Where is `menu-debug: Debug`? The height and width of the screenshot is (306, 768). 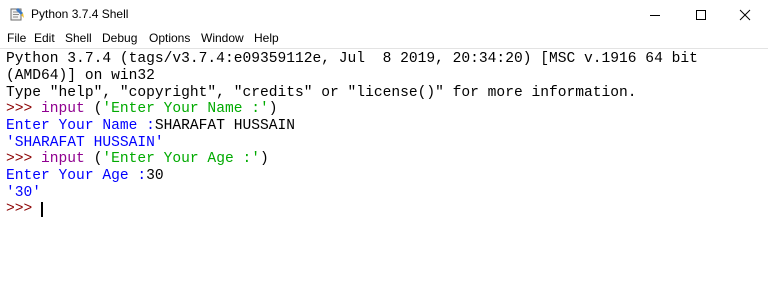
menu-debug: Debug is located at coordinates (119, 38).